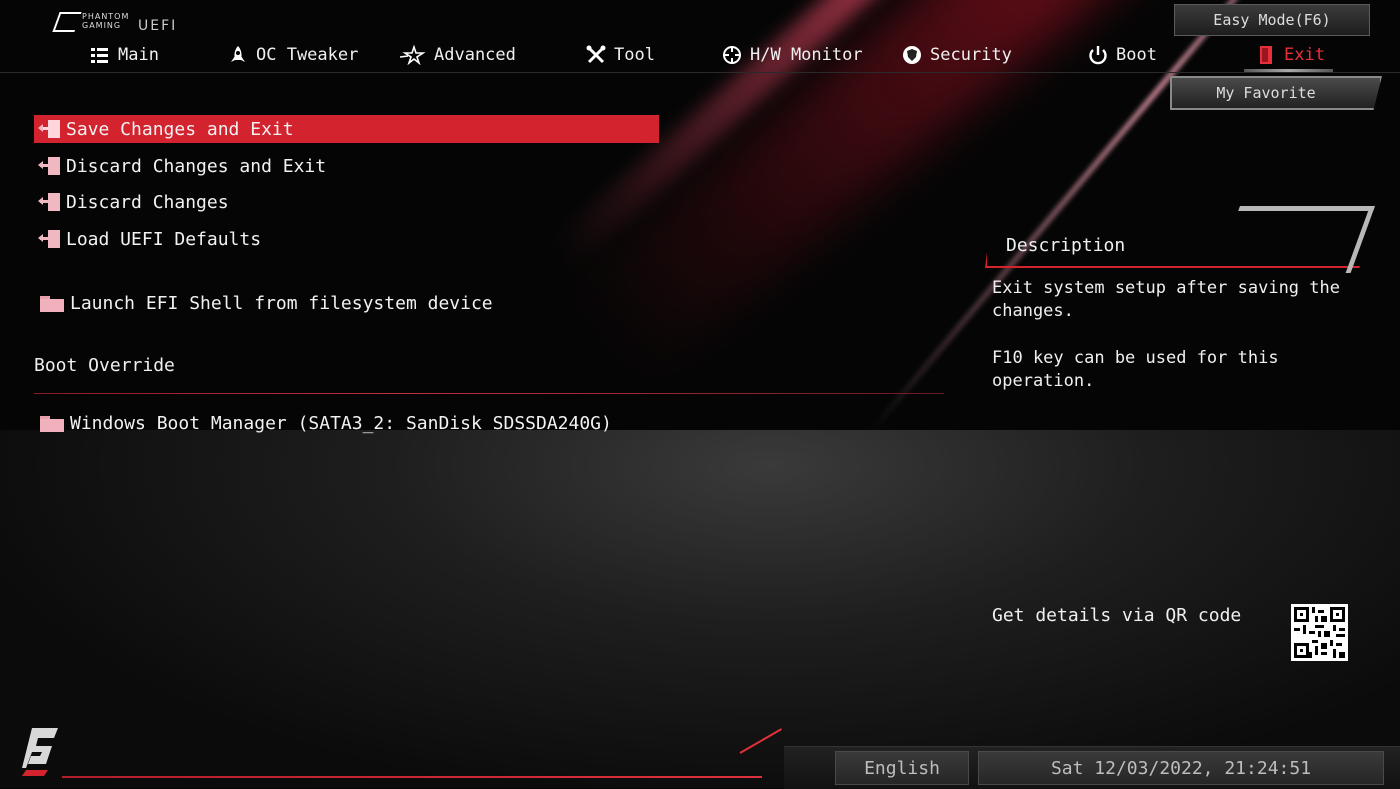 This screenshot has height=789, width=1400. What do you see at coordinates (158, 26) in the screenshot?
I see `logo-uefi-text: UEFI` at bounding box center [158, 26].